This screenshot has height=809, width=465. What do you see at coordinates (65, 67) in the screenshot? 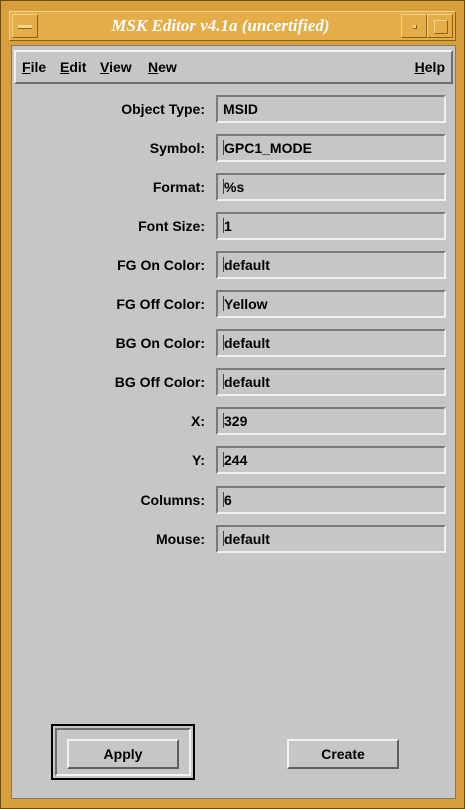
I see `menu-edit-mnemonic: E` at bounding box center [65, 67].